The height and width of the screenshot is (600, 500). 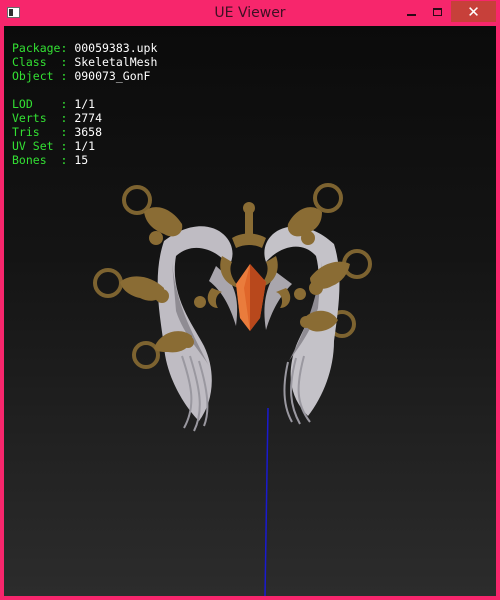 I want to click on title-bar: UE Viewer ✕, so click(x=250, y=13).